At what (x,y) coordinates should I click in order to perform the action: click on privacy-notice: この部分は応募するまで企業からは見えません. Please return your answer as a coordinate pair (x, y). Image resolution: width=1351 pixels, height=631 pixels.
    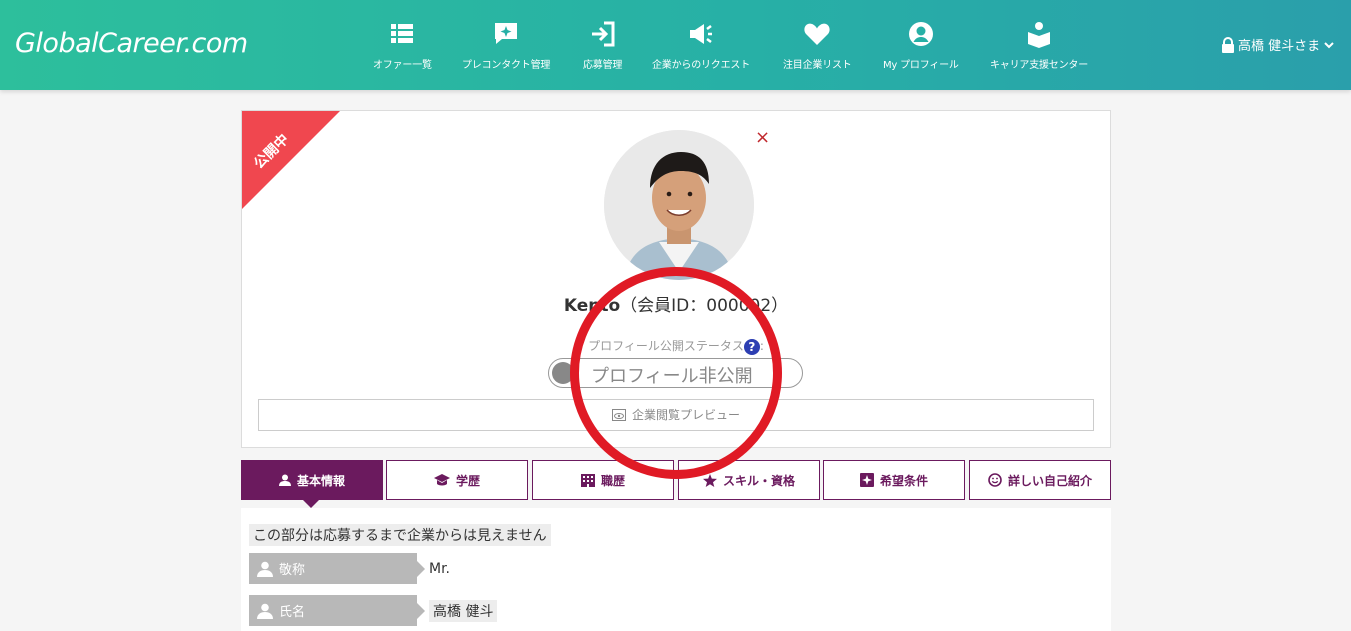
    Looking at the image, I should click on (400, 535).